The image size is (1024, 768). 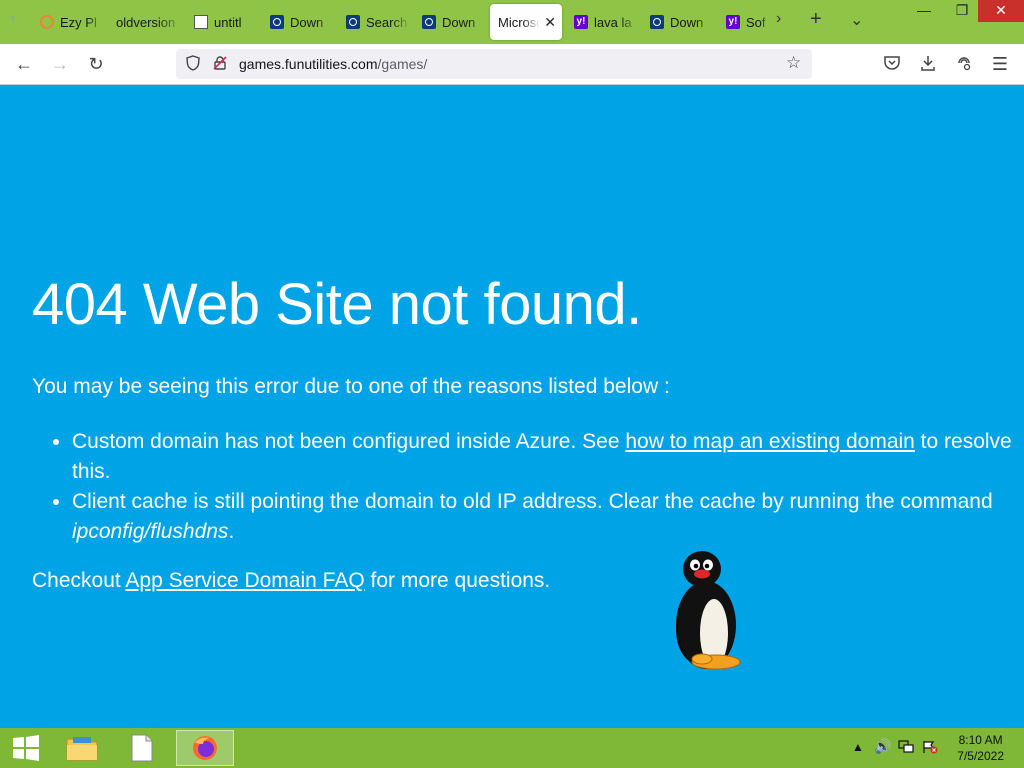 What do you see at coordinates (778, 19) in the screenshot?
I see `scroll-tabs-right-icon: ›` at bounding box center [778, 19].